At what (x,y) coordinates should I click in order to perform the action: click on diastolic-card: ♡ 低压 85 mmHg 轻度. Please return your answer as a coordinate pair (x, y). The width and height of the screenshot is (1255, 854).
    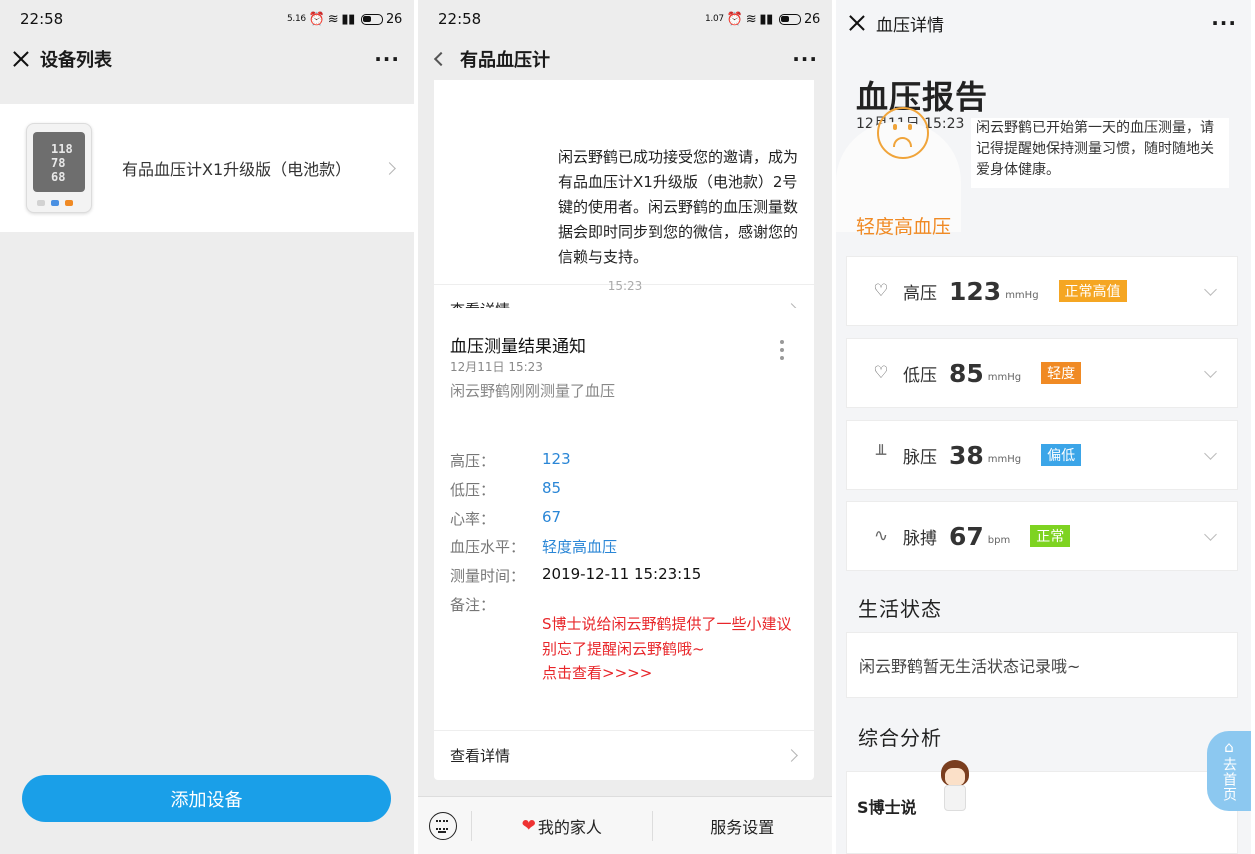
    Looking at the image, I should click on (1042, 373).